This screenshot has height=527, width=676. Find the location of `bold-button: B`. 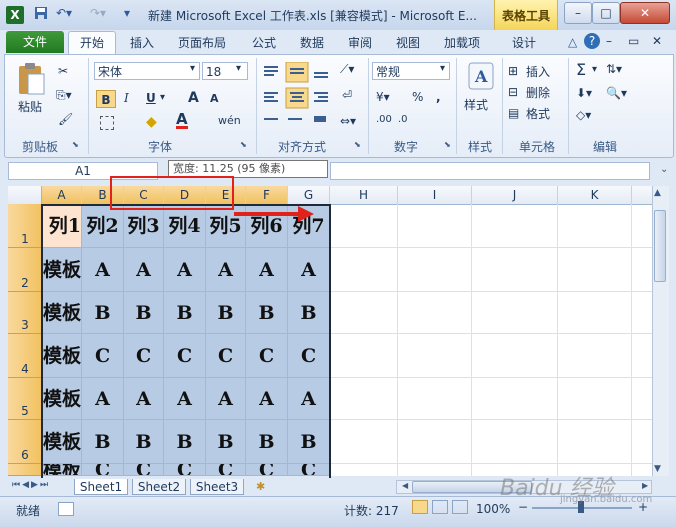

bold-button: B is located at coordinates (106, 99).